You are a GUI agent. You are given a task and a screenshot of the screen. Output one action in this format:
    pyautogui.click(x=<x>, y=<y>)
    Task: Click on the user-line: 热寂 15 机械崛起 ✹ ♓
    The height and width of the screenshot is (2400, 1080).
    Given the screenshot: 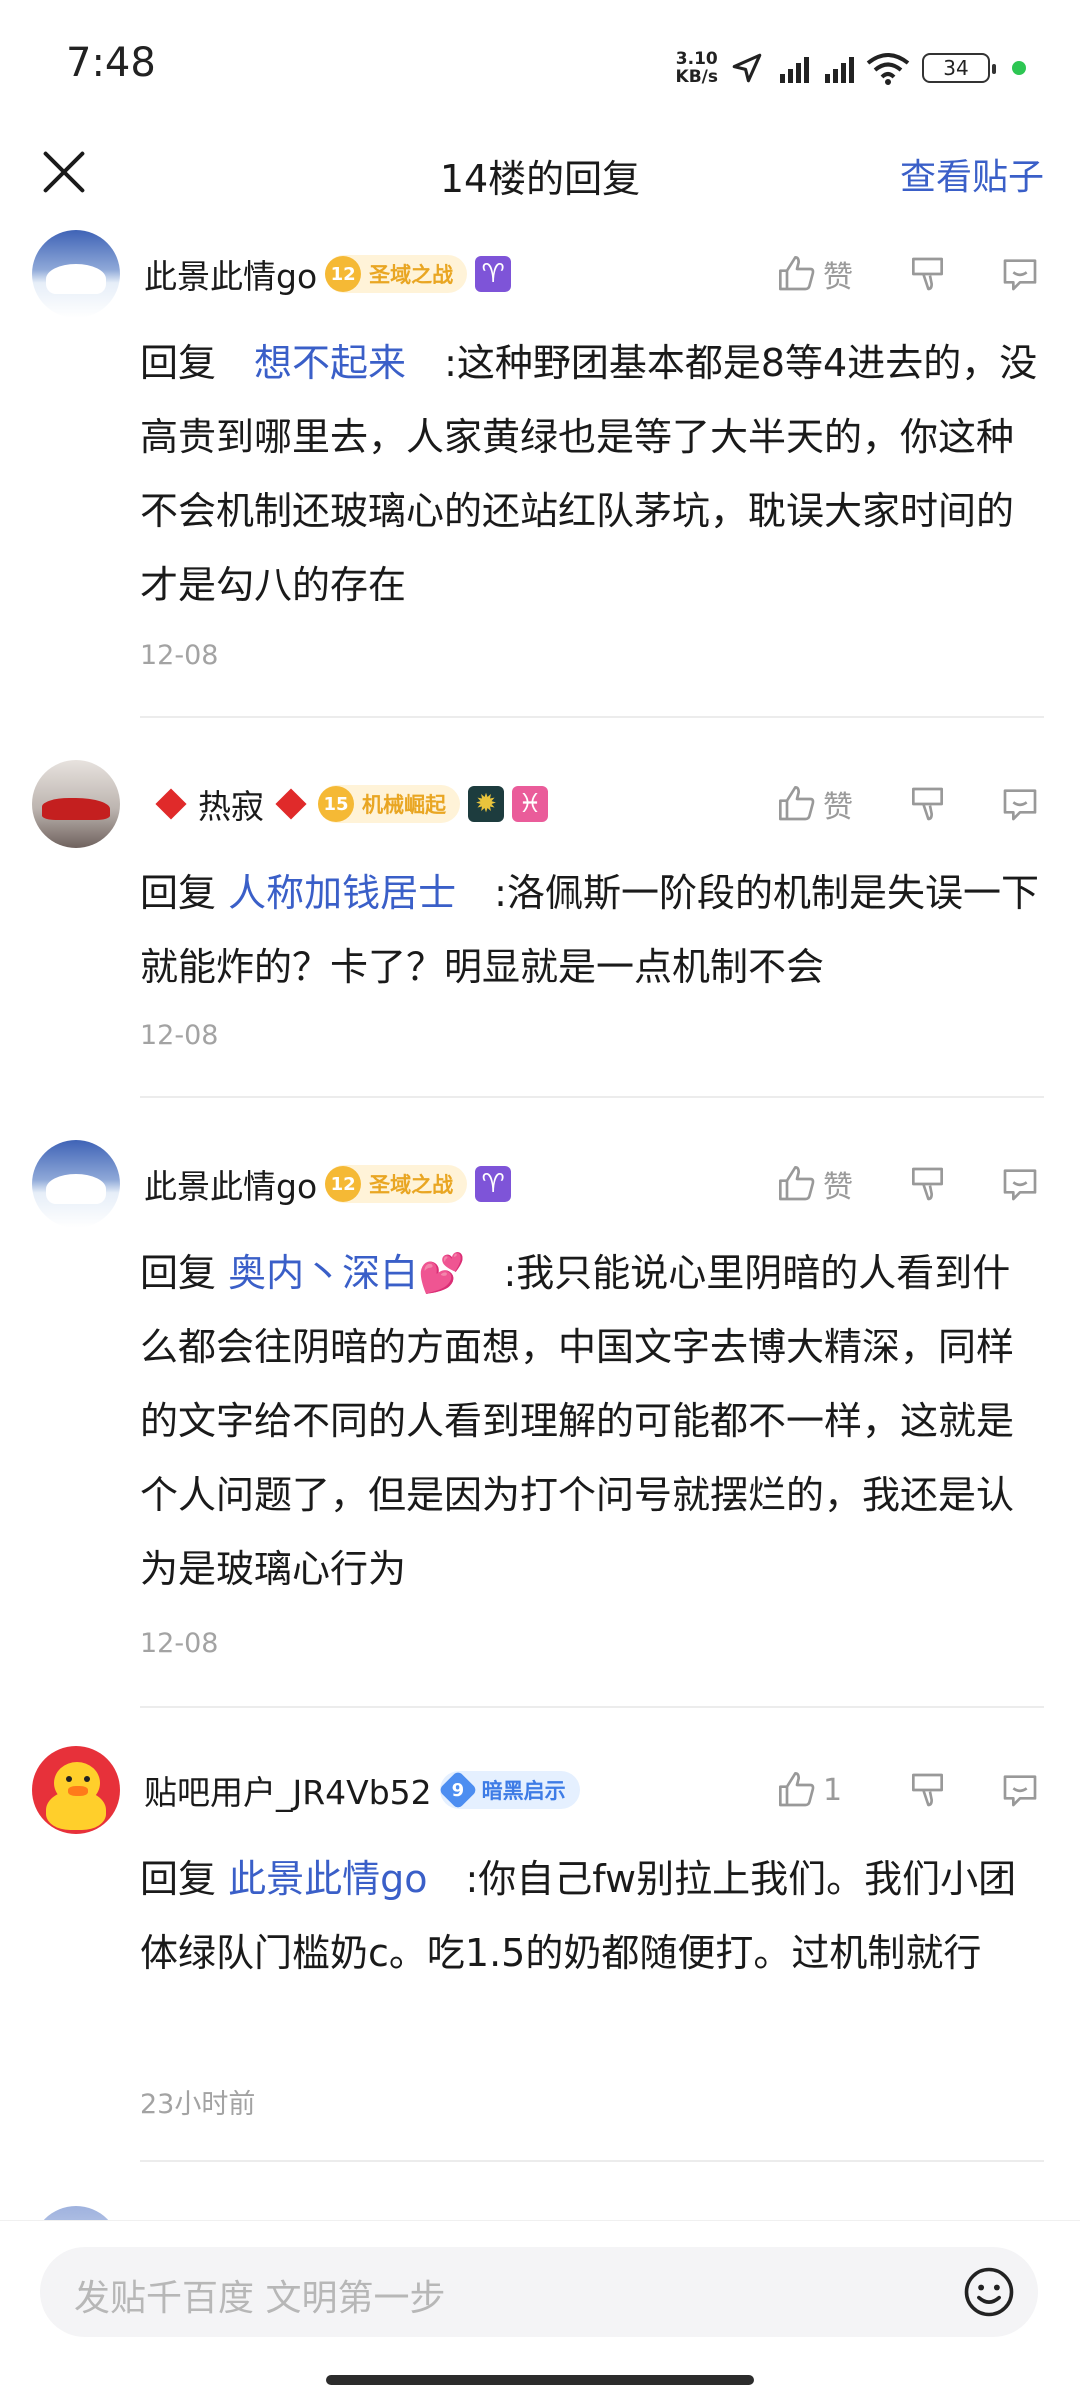 What is the action you would take?
    pyautogui.click(x=350, y=804)
    